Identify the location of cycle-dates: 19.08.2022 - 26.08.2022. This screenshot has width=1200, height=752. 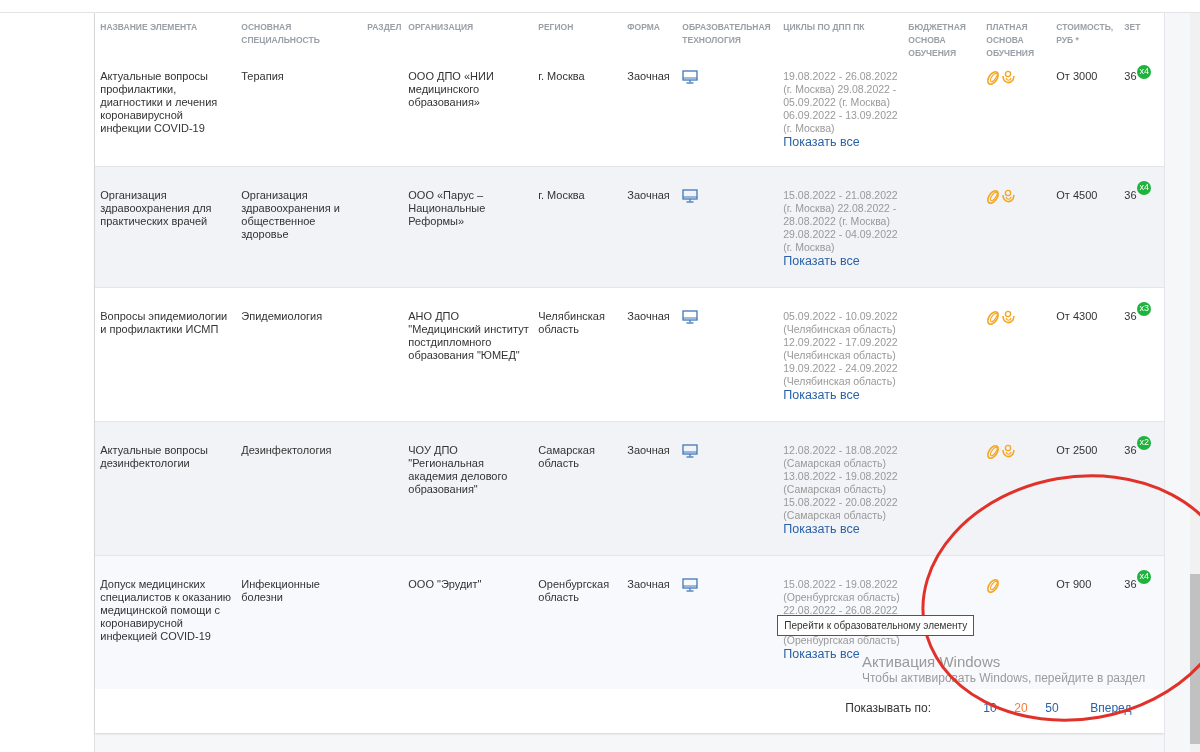
(840, 76).